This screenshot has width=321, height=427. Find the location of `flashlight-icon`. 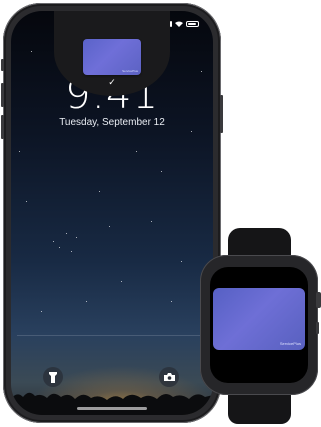

flashlight-icon is located at coordinates (53, 377).